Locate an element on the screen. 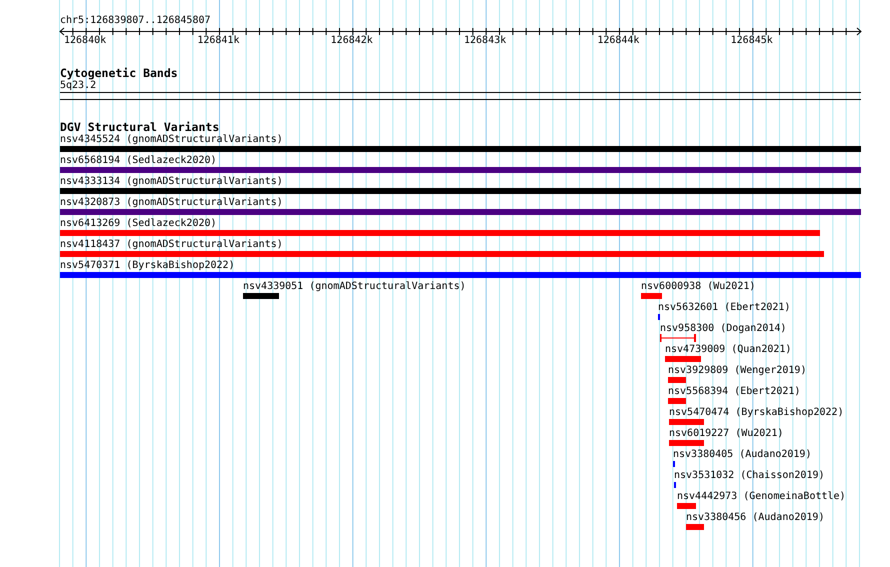 Image resolution: width=890 pixels, height=567 pixels. ruler-tick-label: 126840k is located at coordinates (85, 40).